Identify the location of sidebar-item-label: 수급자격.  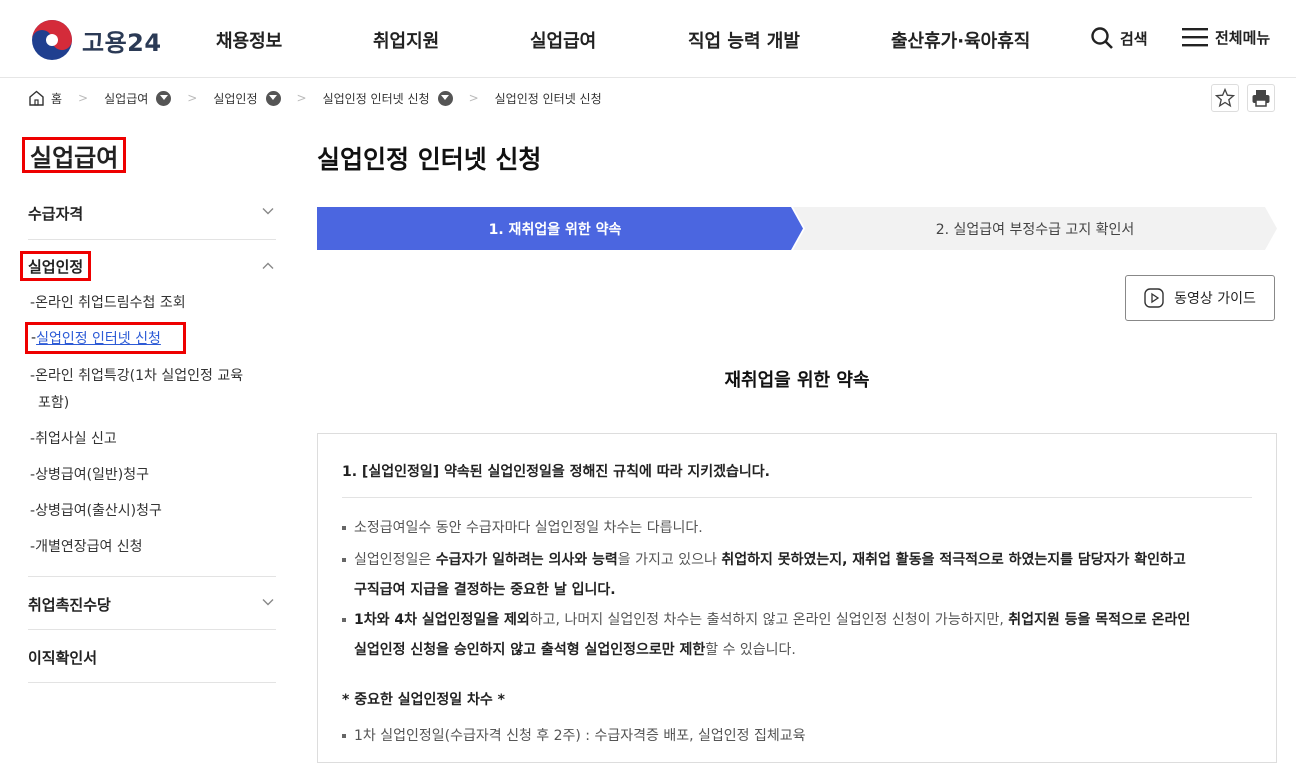
(56, 214).